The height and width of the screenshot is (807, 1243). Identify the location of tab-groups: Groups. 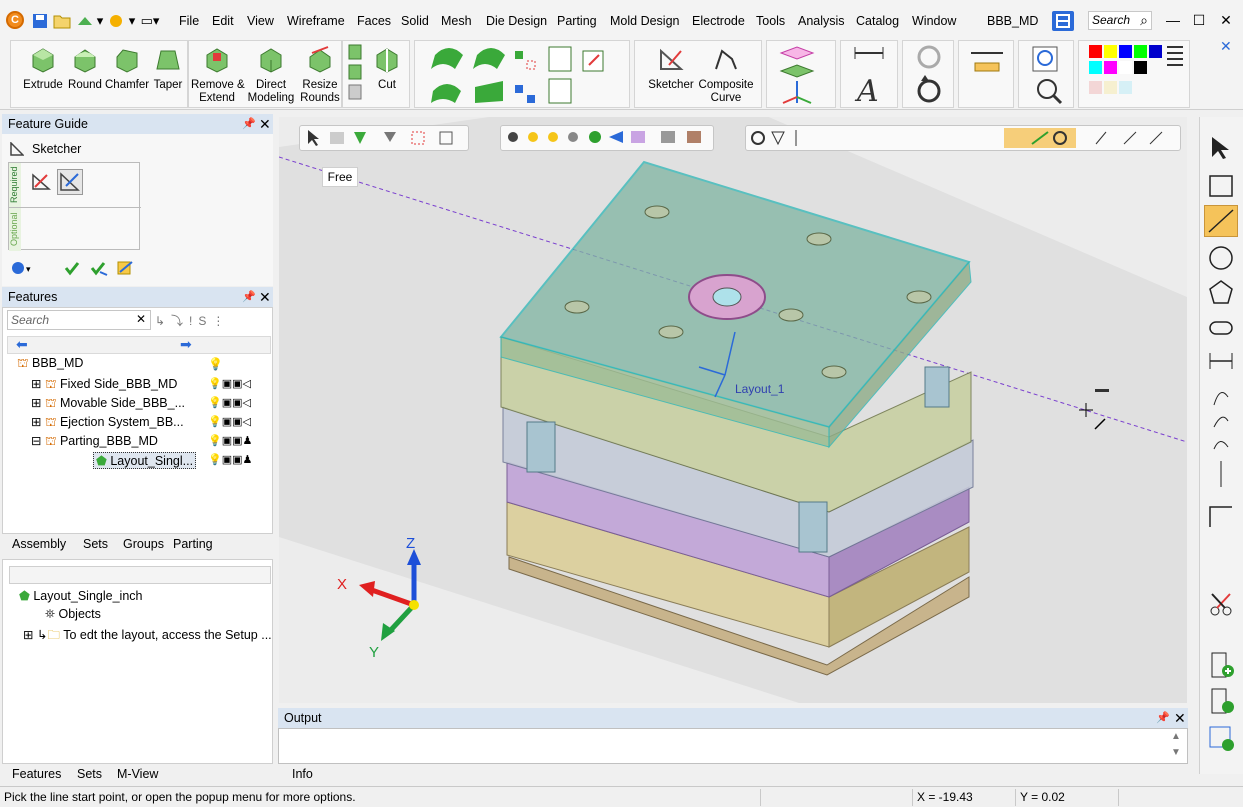
(143, 544).